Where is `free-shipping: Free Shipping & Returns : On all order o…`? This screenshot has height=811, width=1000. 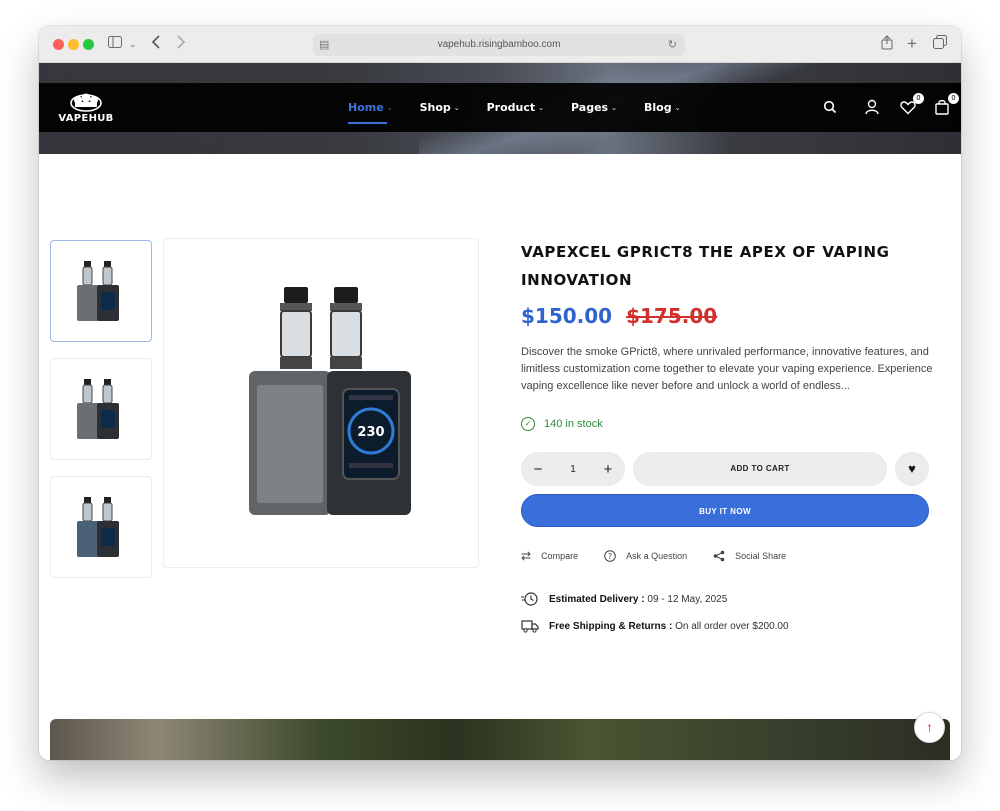 free-shipping: Free Shipping & Returns : On all order o… is located at coordinates (655, 626).